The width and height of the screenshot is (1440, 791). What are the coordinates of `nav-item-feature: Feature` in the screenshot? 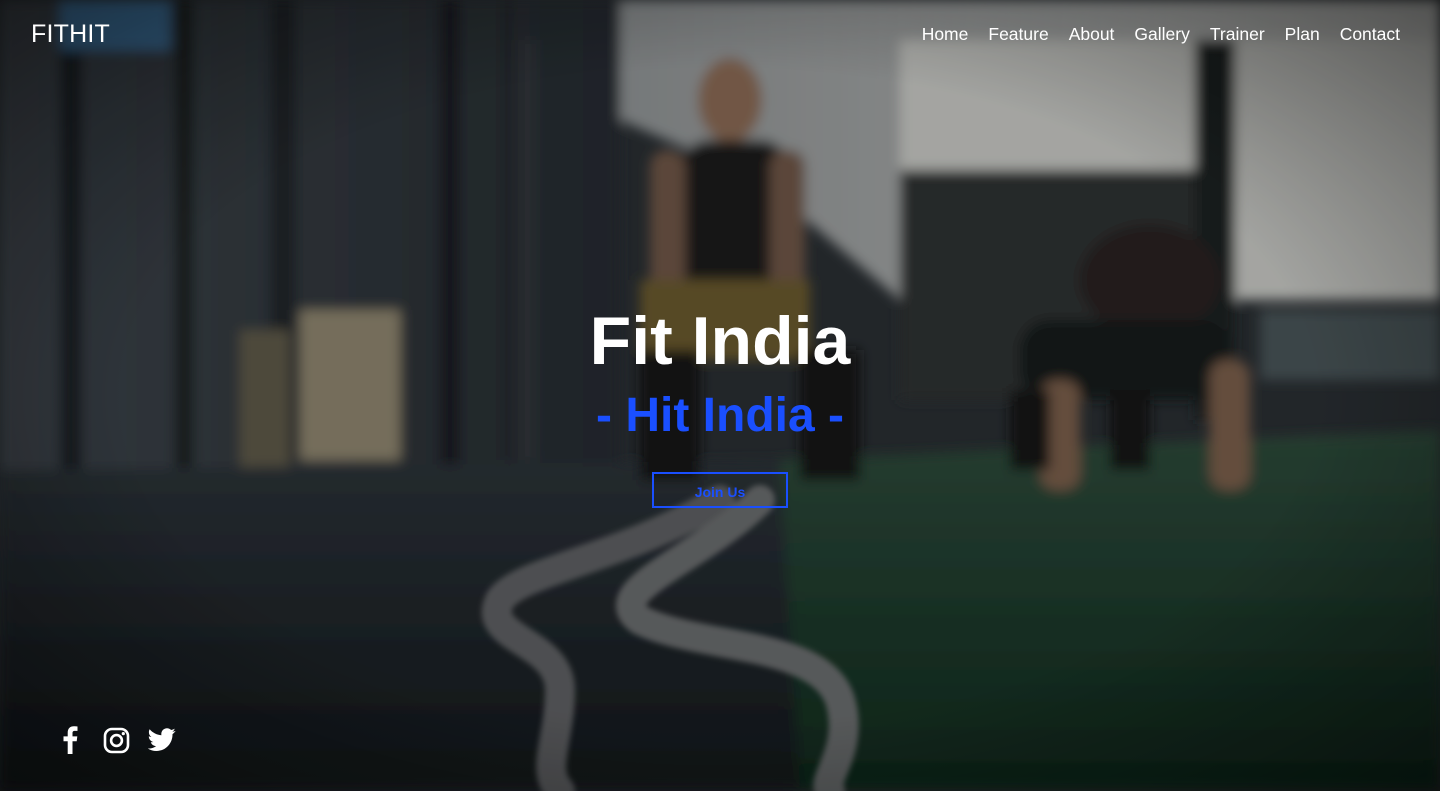 It's located at (1018, 34).